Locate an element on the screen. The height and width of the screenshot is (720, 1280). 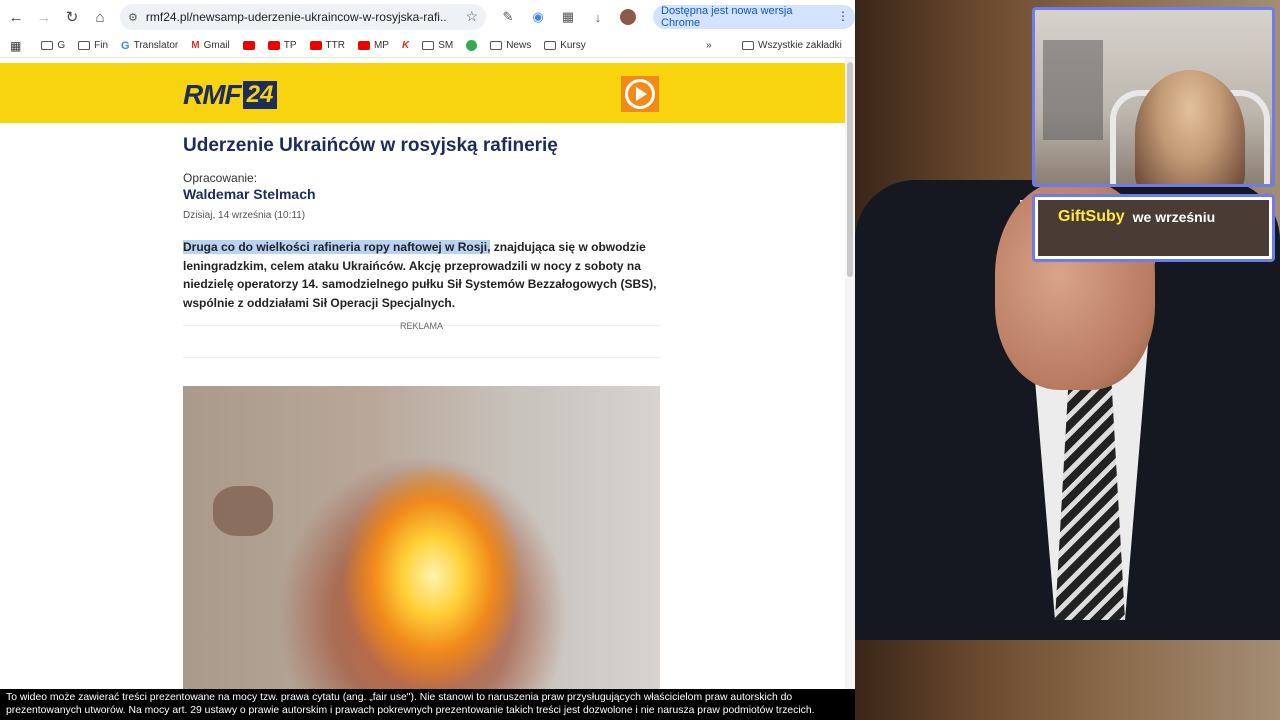
bookmark-ttr: TTR is located at coordinates (327, 45).